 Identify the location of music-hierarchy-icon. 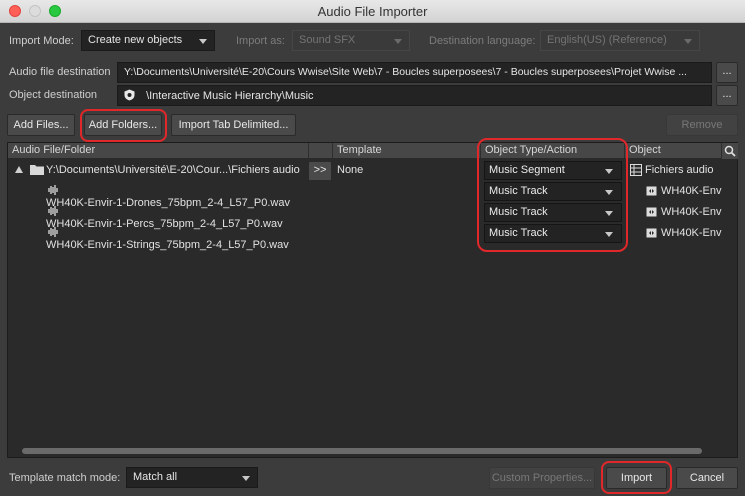
(129, 95).